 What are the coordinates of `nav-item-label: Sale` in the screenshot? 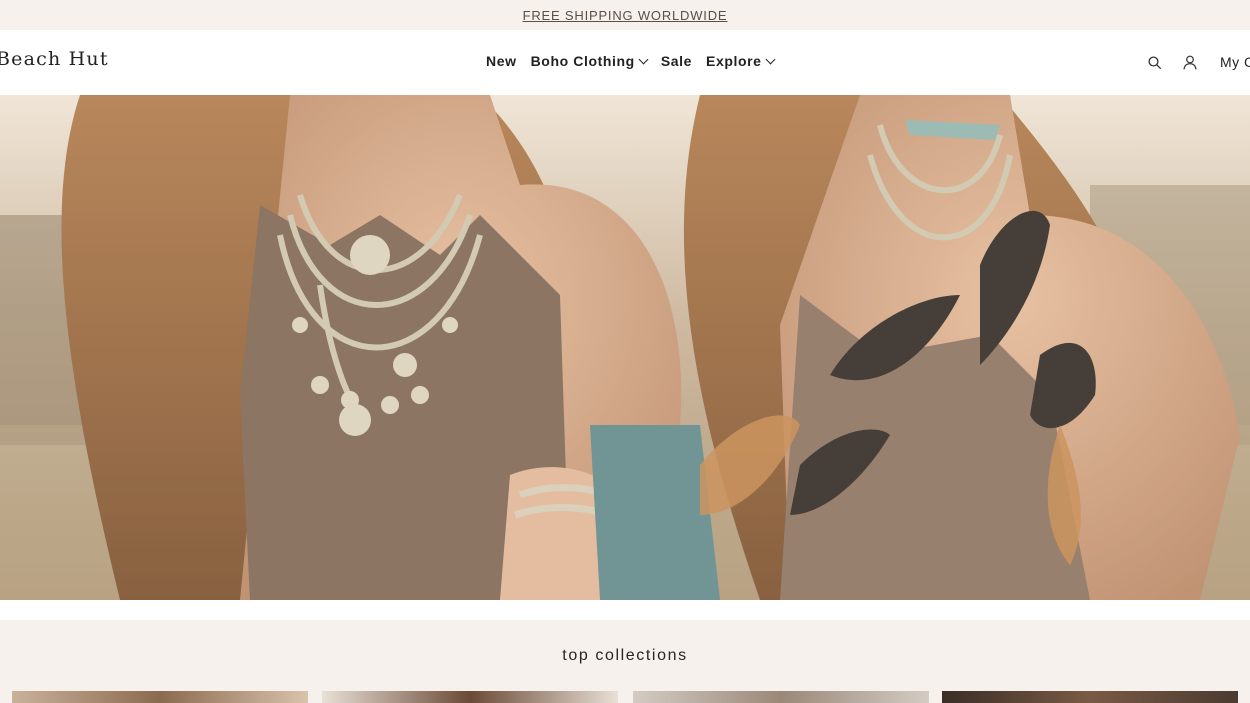 It's located at (676, 61).